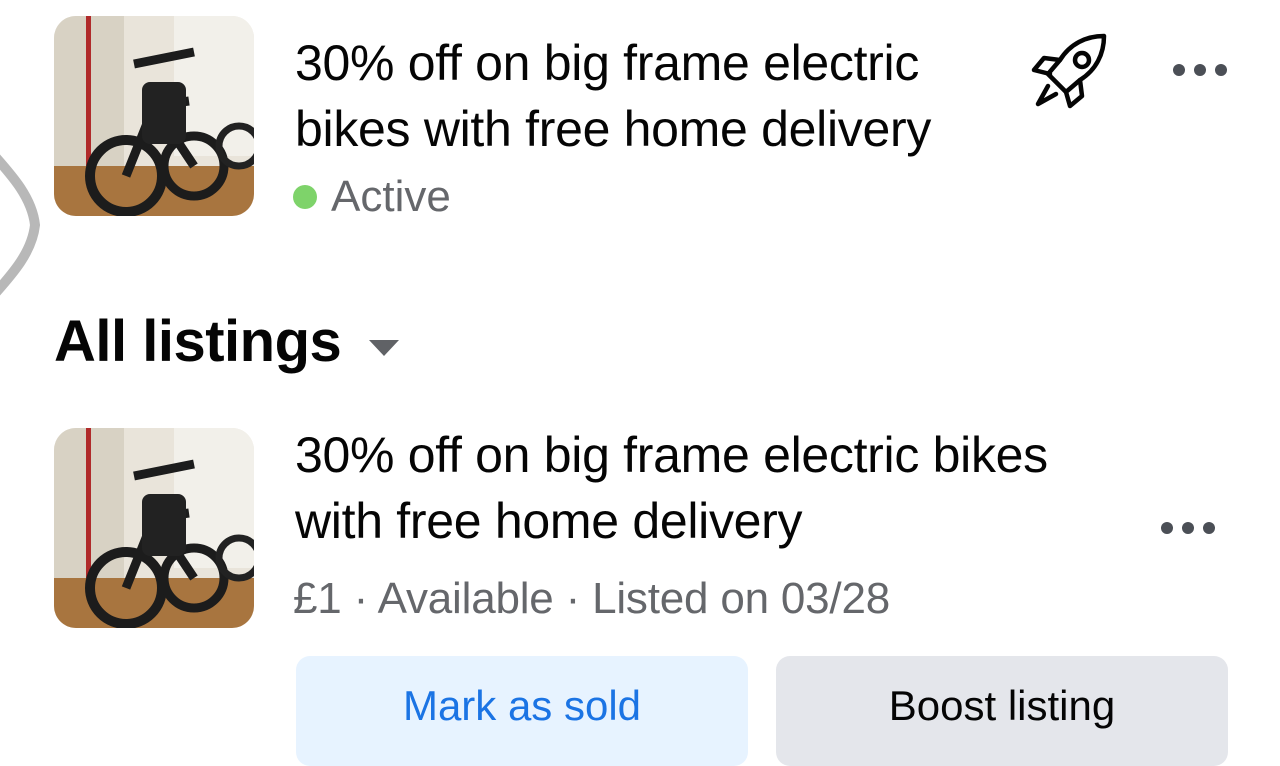 The image size is (1280, 766). What do you see at coordinates (591, 598) in the screenshot?
I see `listing-meta: £1 · Available · Listed on 03/28` at bounding box center [591, 598].